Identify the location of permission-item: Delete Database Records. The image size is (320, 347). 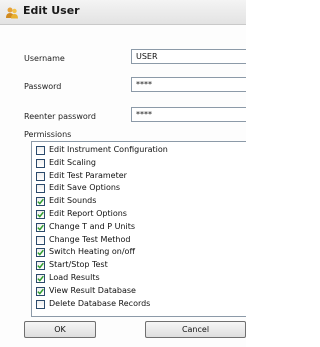
(141, 304).